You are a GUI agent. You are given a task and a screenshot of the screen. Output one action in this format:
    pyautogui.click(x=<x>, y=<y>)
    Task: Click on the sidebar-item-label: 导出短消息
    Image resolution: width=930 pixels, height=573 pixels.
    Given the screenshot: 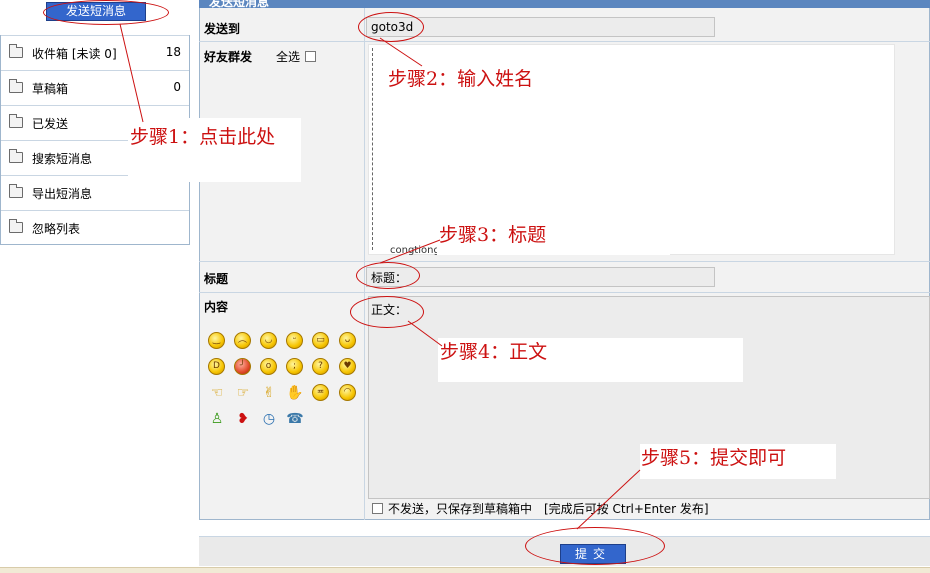 What is the action you would take?
    pyautogui.click(x=62, y=194)
    